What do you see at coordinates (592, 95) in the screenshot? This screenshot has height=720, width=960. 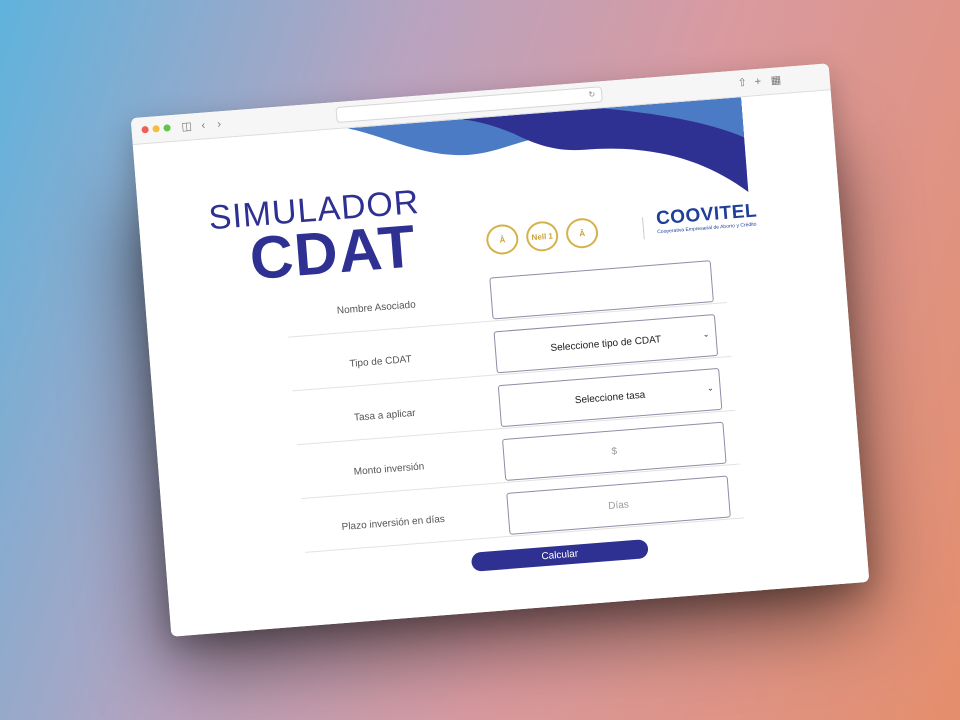 I see `reload-icon: ↻` at bounding box center [592, 95].